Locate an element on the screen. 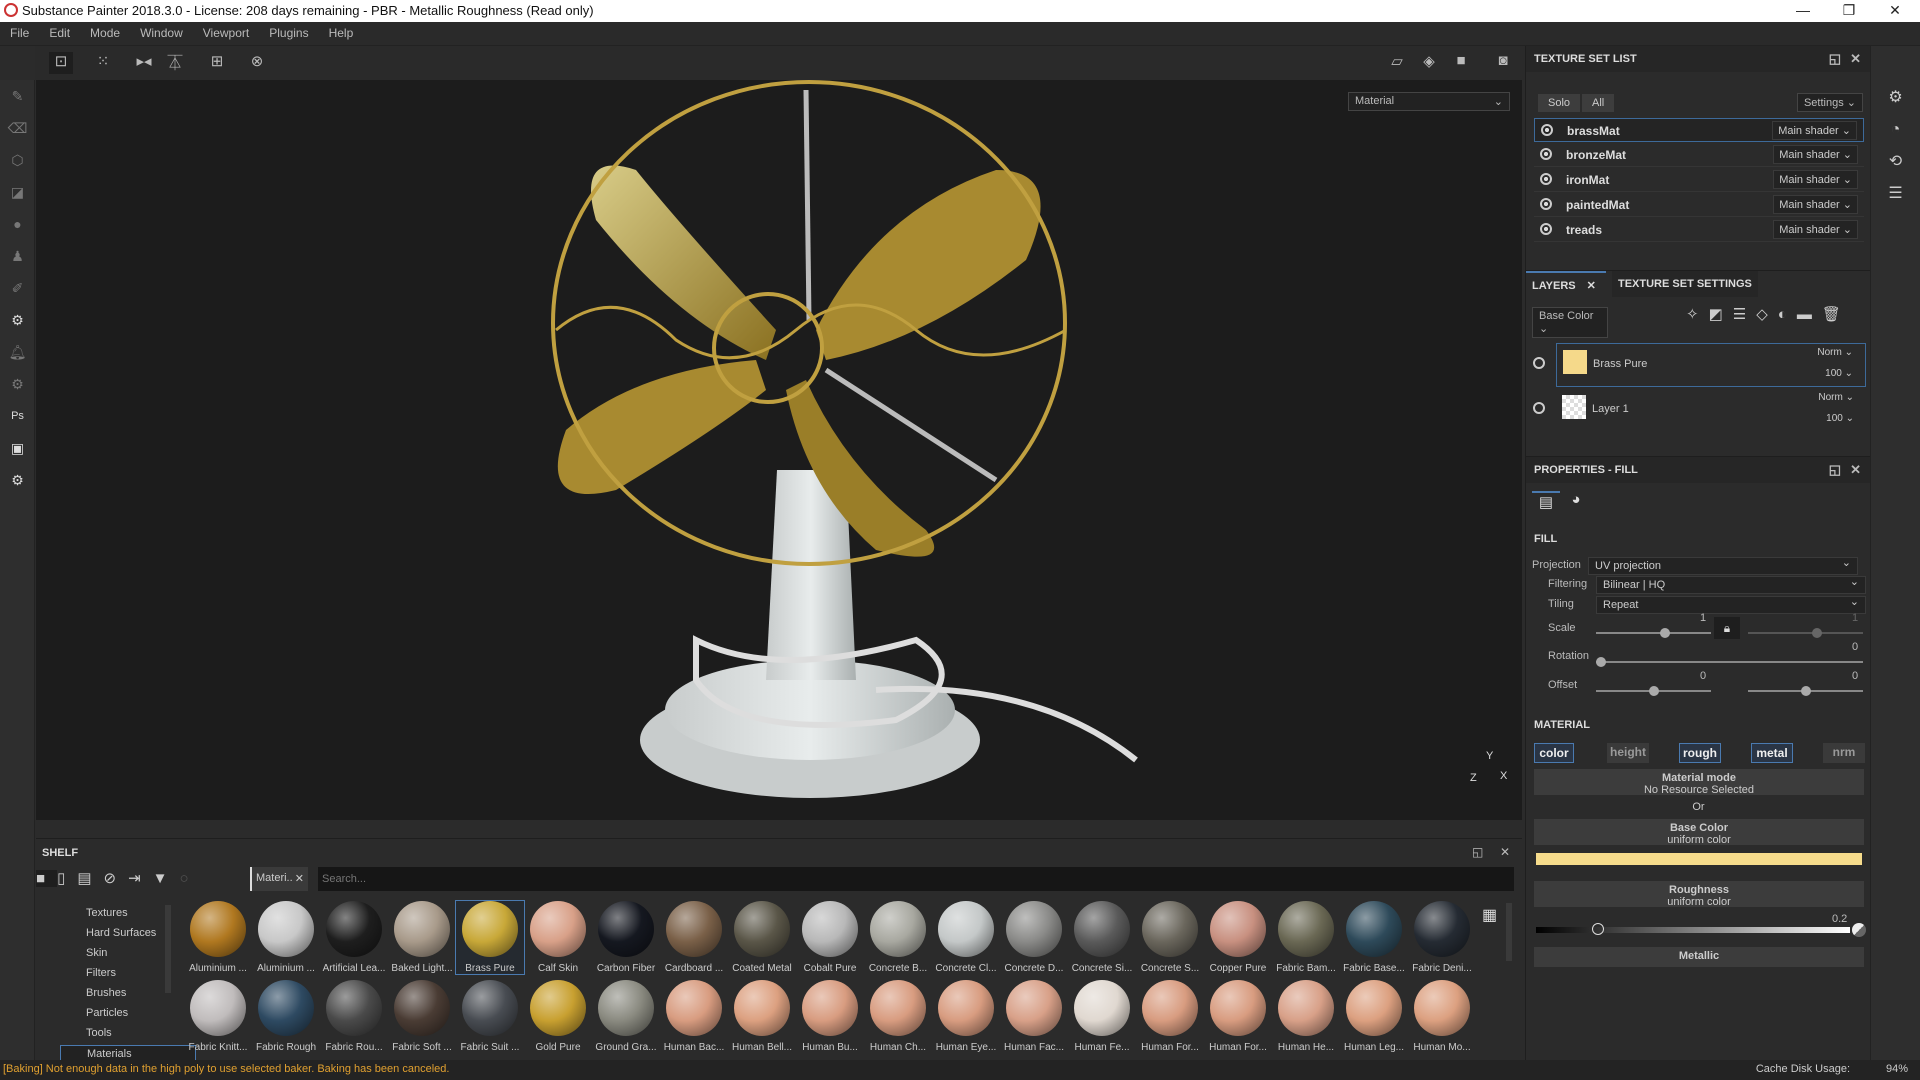 This screenshot has width=1920, height=1080. hide-icon: ⊘ is located at coordinates (116, 878).